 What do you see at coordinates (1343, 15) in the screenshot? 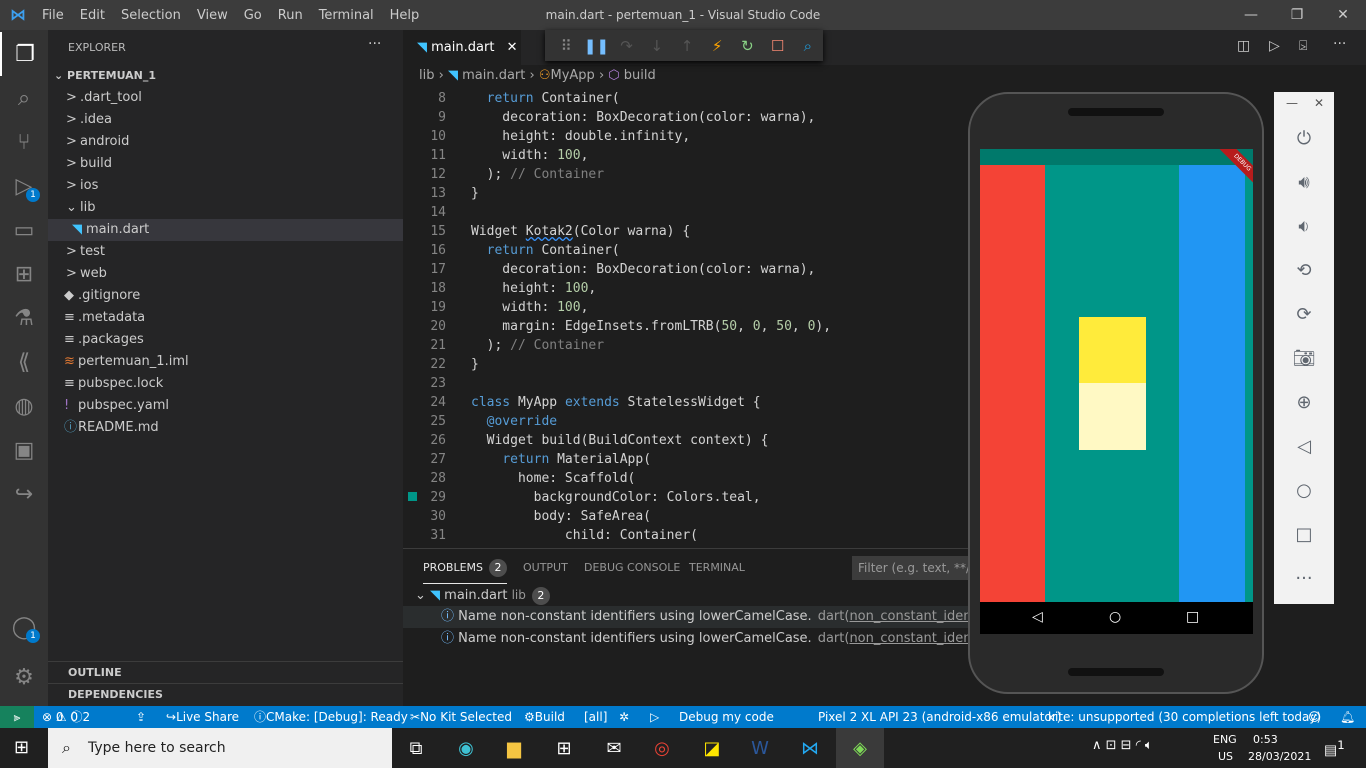
I see `close-window-button: ✕` at bounding box center [1343, 15].